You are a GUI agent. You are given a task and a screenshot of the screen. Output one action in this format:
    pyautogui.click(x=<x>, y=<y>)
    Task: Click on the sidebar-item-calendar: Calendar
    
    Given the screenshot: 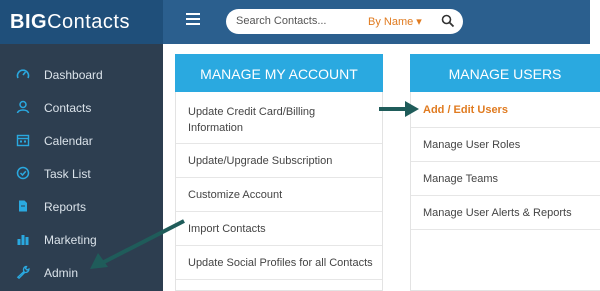 What is the action you would take?
    pyautogui.click(x=81, y=141)
    